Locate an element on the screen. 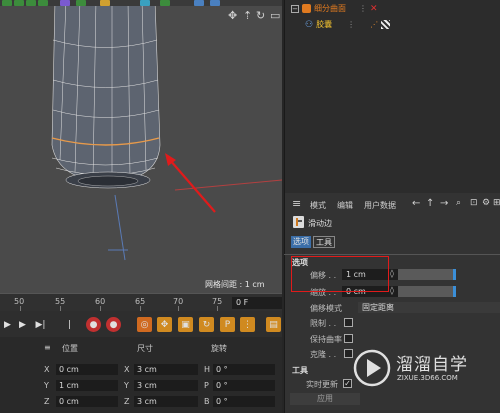 This screenshot has height=413, width=500. pos-x-label: X is located at coordinates (47, 369).